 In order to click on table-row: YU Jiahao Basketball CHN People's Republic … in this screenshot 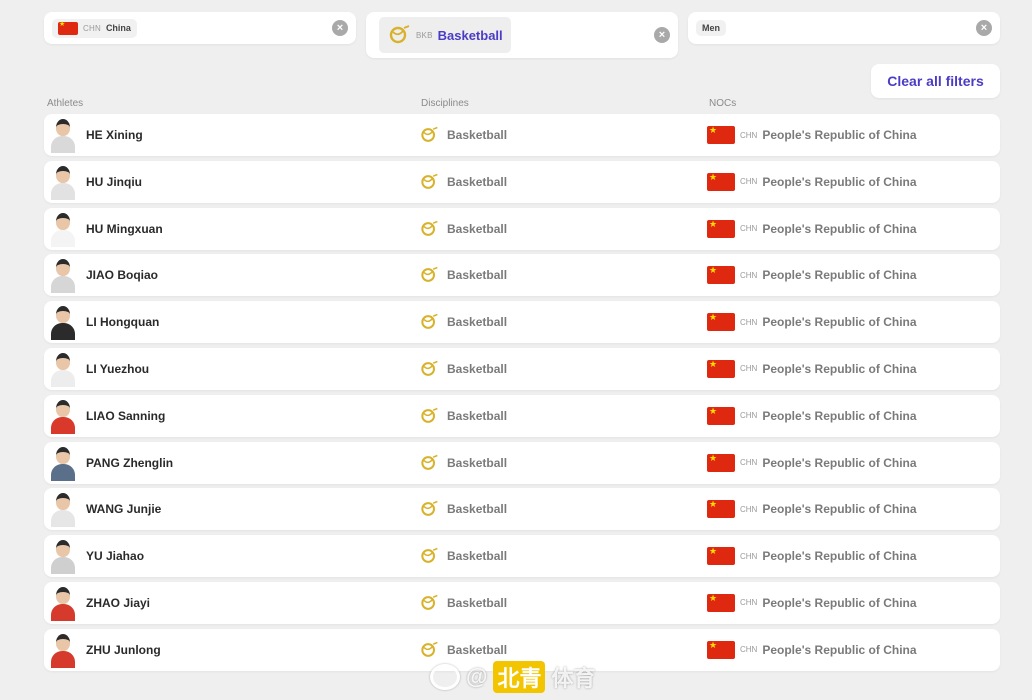, I will do `click(522, 556)`.